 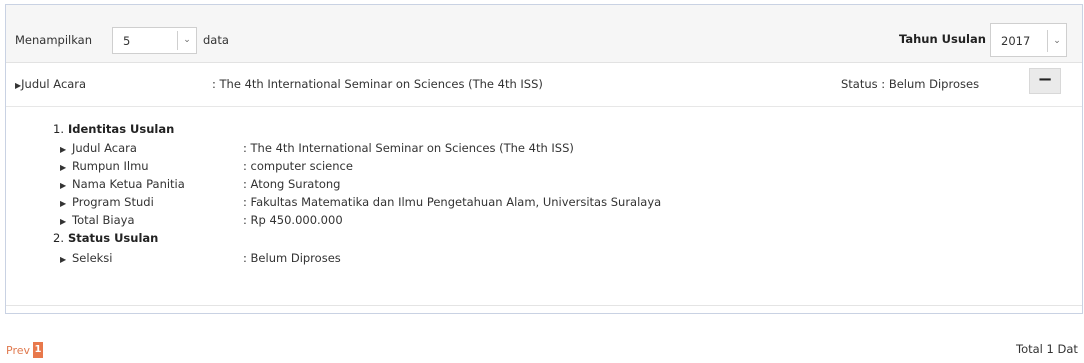 What do you see at coordinates (128, 184) in the screenshot?
I see `detail-label: Nama Ketua Panitia` at bounding box center [128, 184].